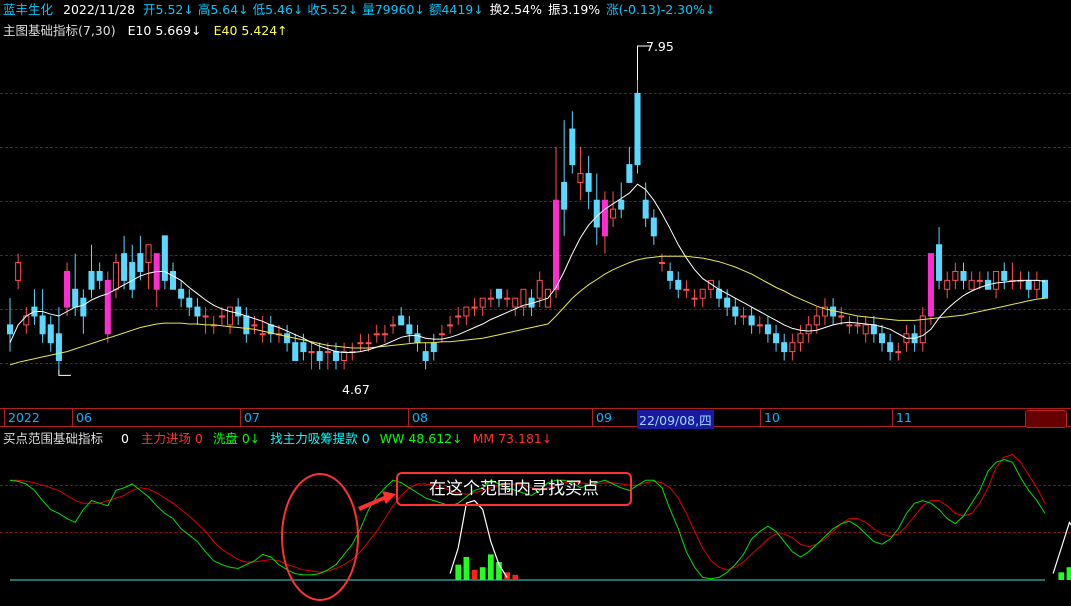 The image size is (1071, 606). What do you see at coordinates (356, 389) in the screenshot?
I see `trough-price-label: 4.67` at bounding box center [356, 389].